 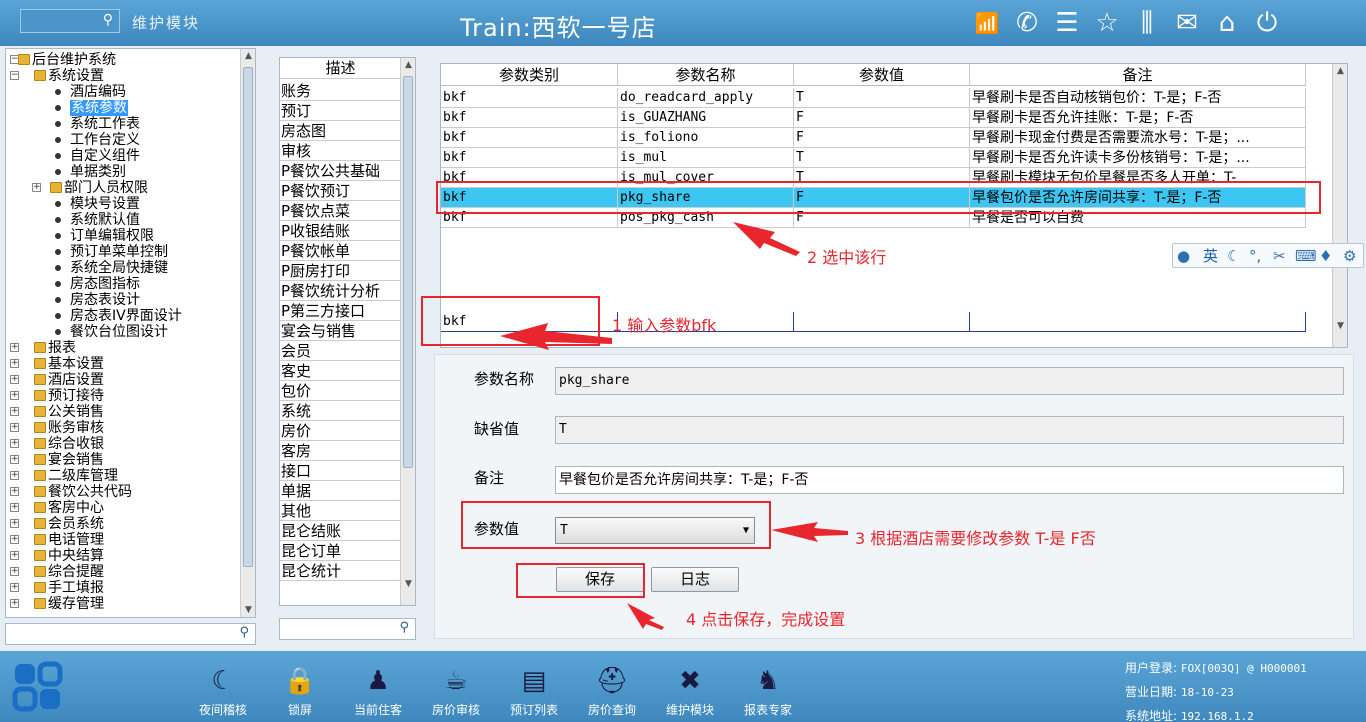 I want to click on desc-item: 客史, so click(x=340, y=371).